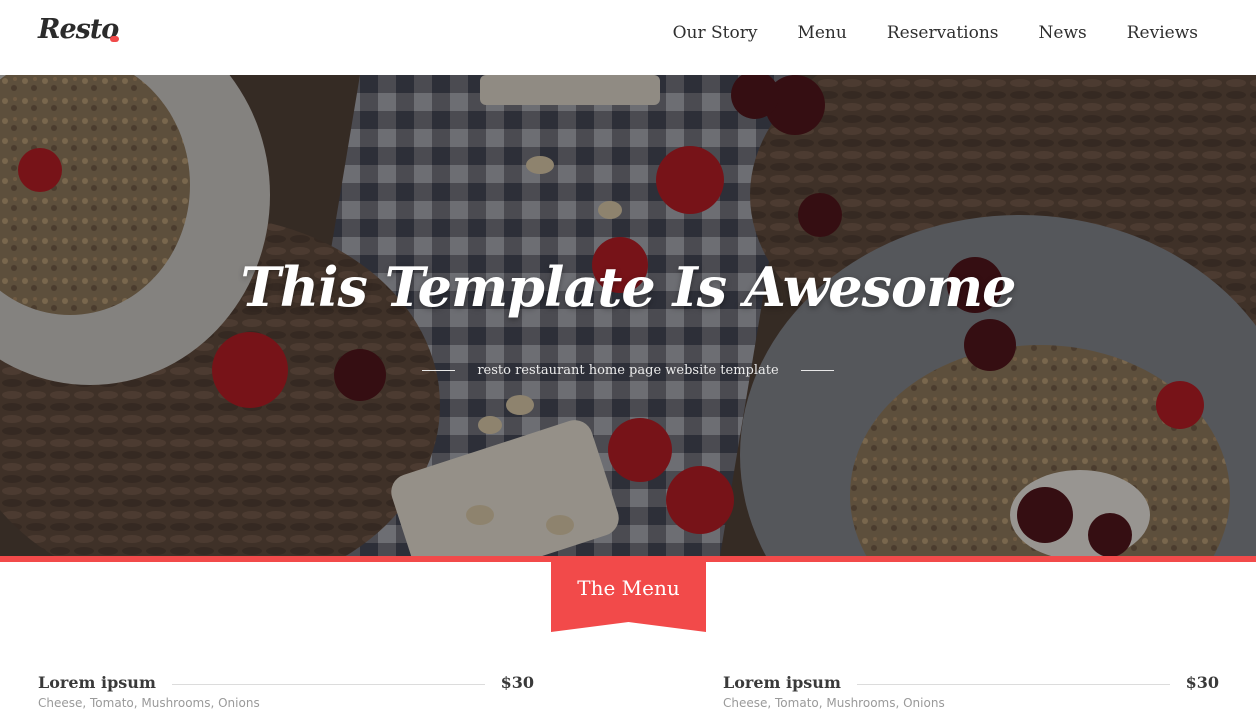 The image size is (1256, 710). Describe the element at coordinates (439, 370) in the screenshot. I see `subtitle-divider-left` at that location.